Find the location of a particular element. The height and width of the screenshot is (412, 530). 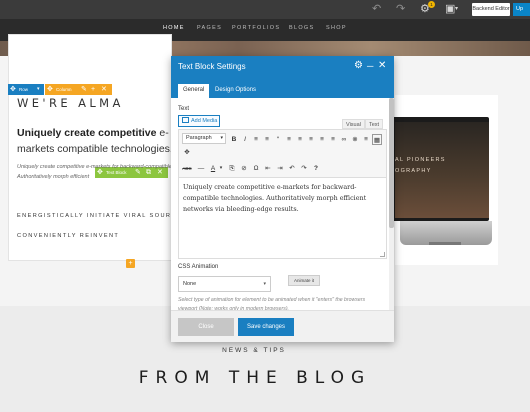

modal-title: Text Block Settings is located at coordinates (212, 66).